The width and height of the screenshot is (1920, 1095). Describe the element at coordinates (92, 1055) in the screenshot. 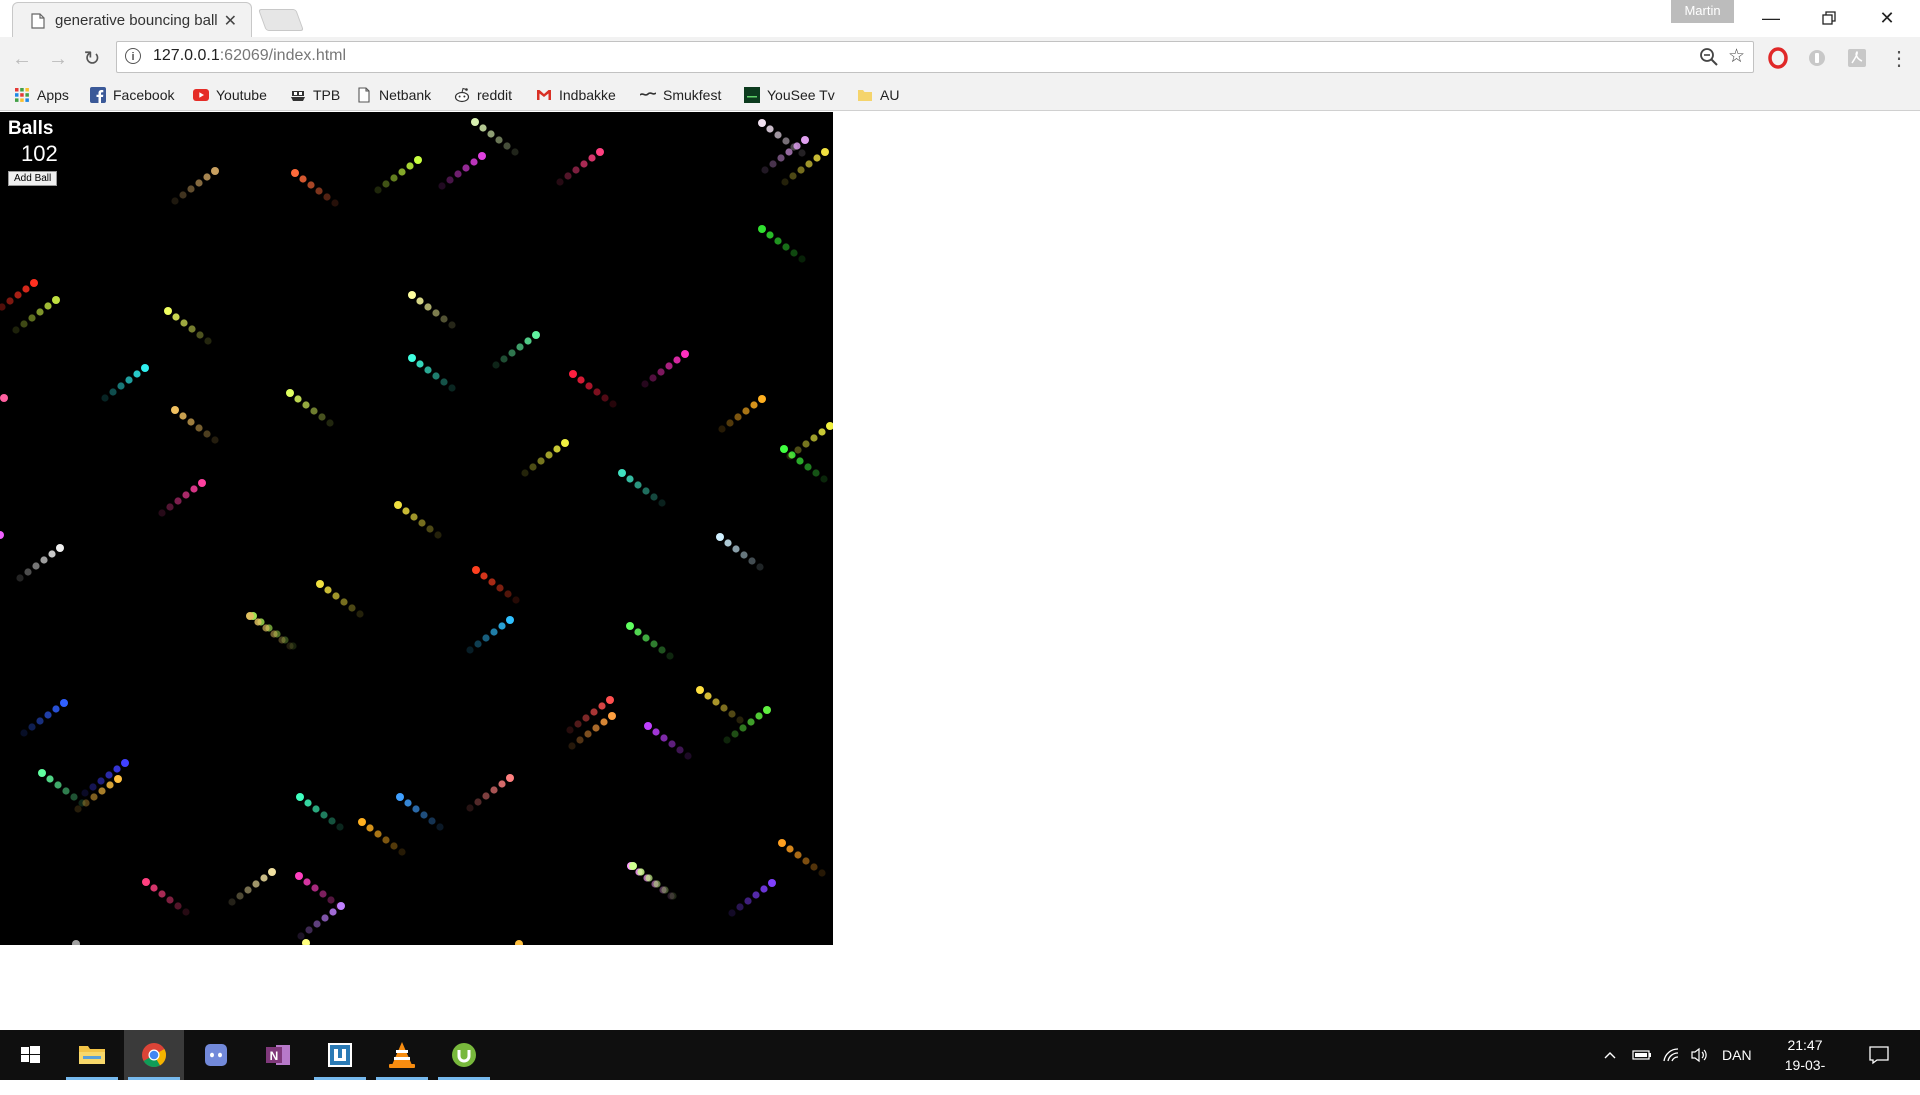

I see `taskbar-file-explorer` at that location.